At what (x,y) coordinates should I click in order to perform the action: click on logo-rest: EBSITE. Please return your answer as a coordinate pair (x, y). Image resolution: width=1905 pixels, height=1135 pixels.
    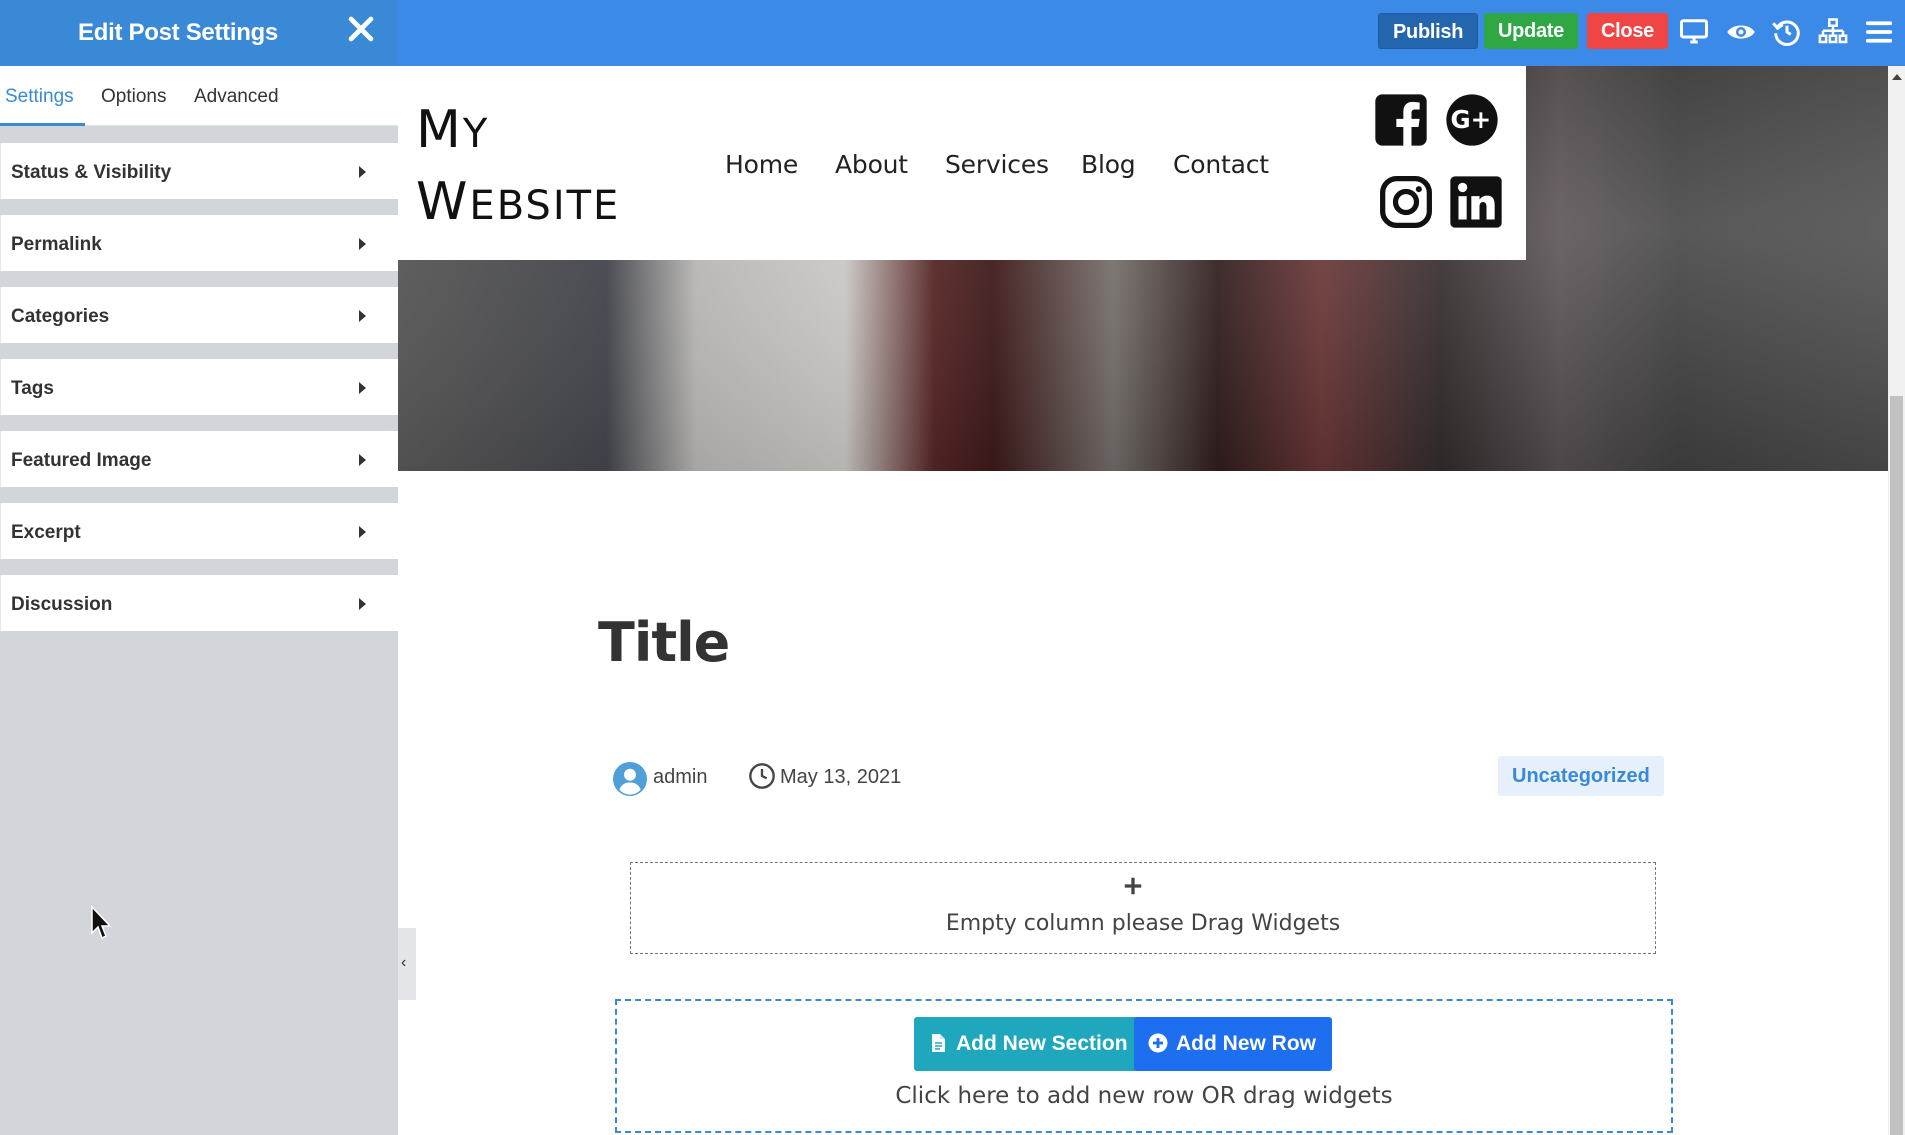
    Looking at the image, I should click on (545, 206).